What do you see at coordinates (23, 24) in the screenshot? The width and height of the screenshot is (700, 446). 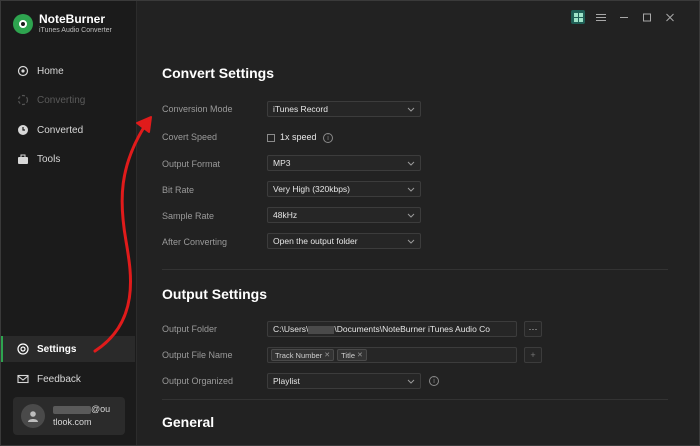 I see `noteburner-logo-icon` at bounding box center [23, 24].